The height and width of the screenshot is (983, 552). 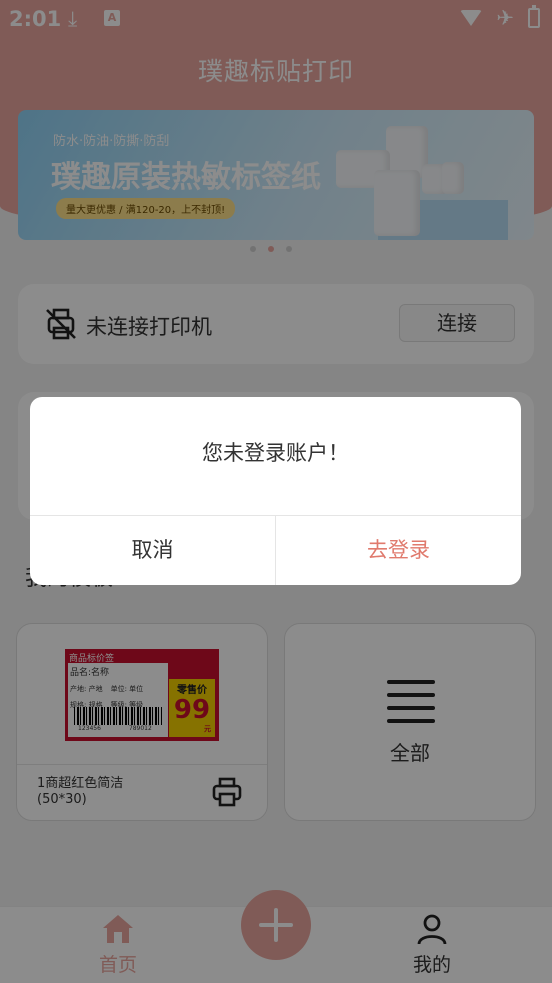 I want to click on cancel-button: 取消, so click(x=152, y=550).